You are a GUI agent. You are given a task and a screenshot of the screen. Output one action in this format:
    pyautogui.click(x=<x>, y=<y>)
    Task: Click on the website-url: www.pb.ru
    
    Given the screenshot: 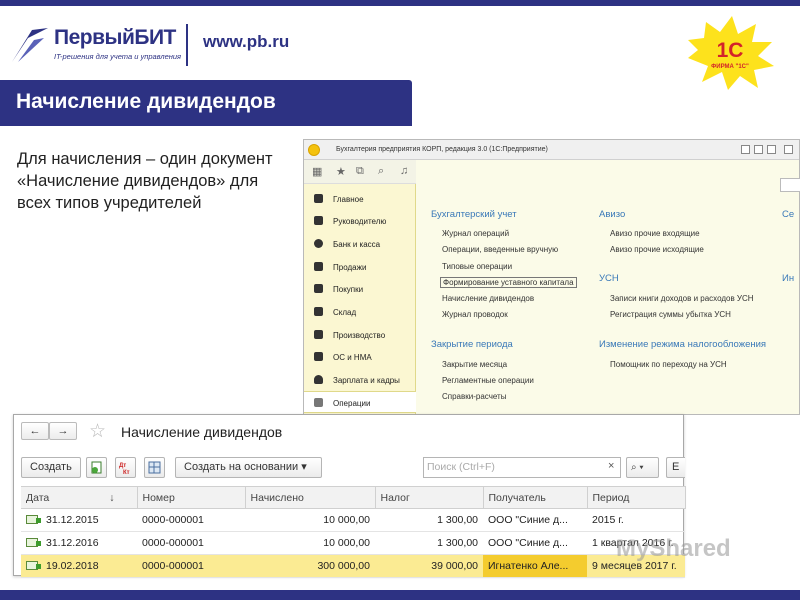 What is the action you would take?
    pyautogui.click(x=246, y=42)
    